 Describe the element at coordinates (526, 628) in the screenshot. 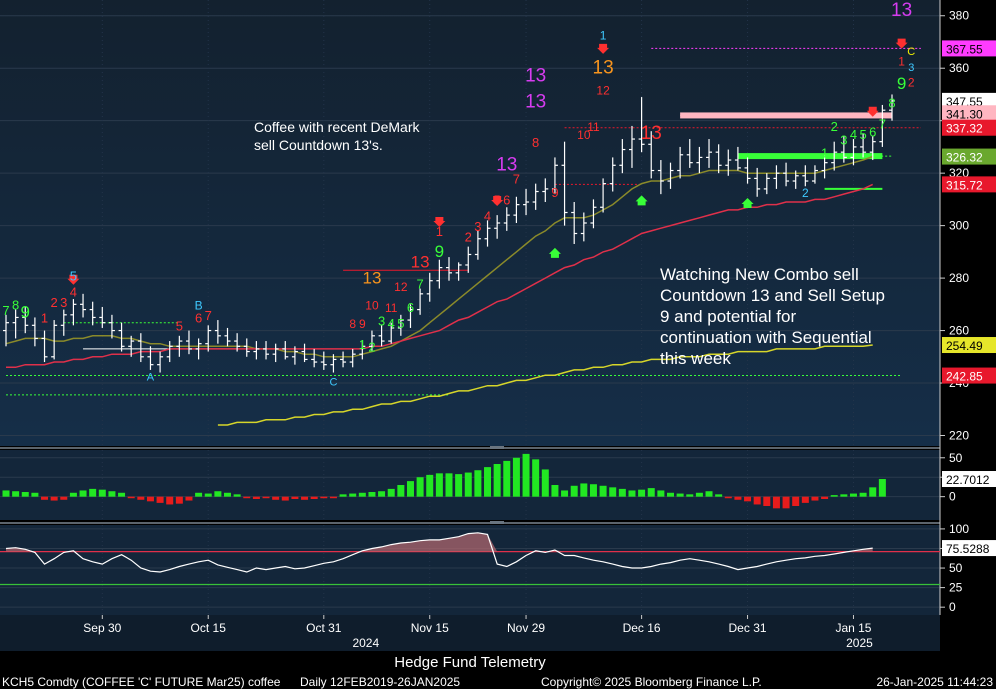

I see `x-tick-label: Nov 29` at that location.